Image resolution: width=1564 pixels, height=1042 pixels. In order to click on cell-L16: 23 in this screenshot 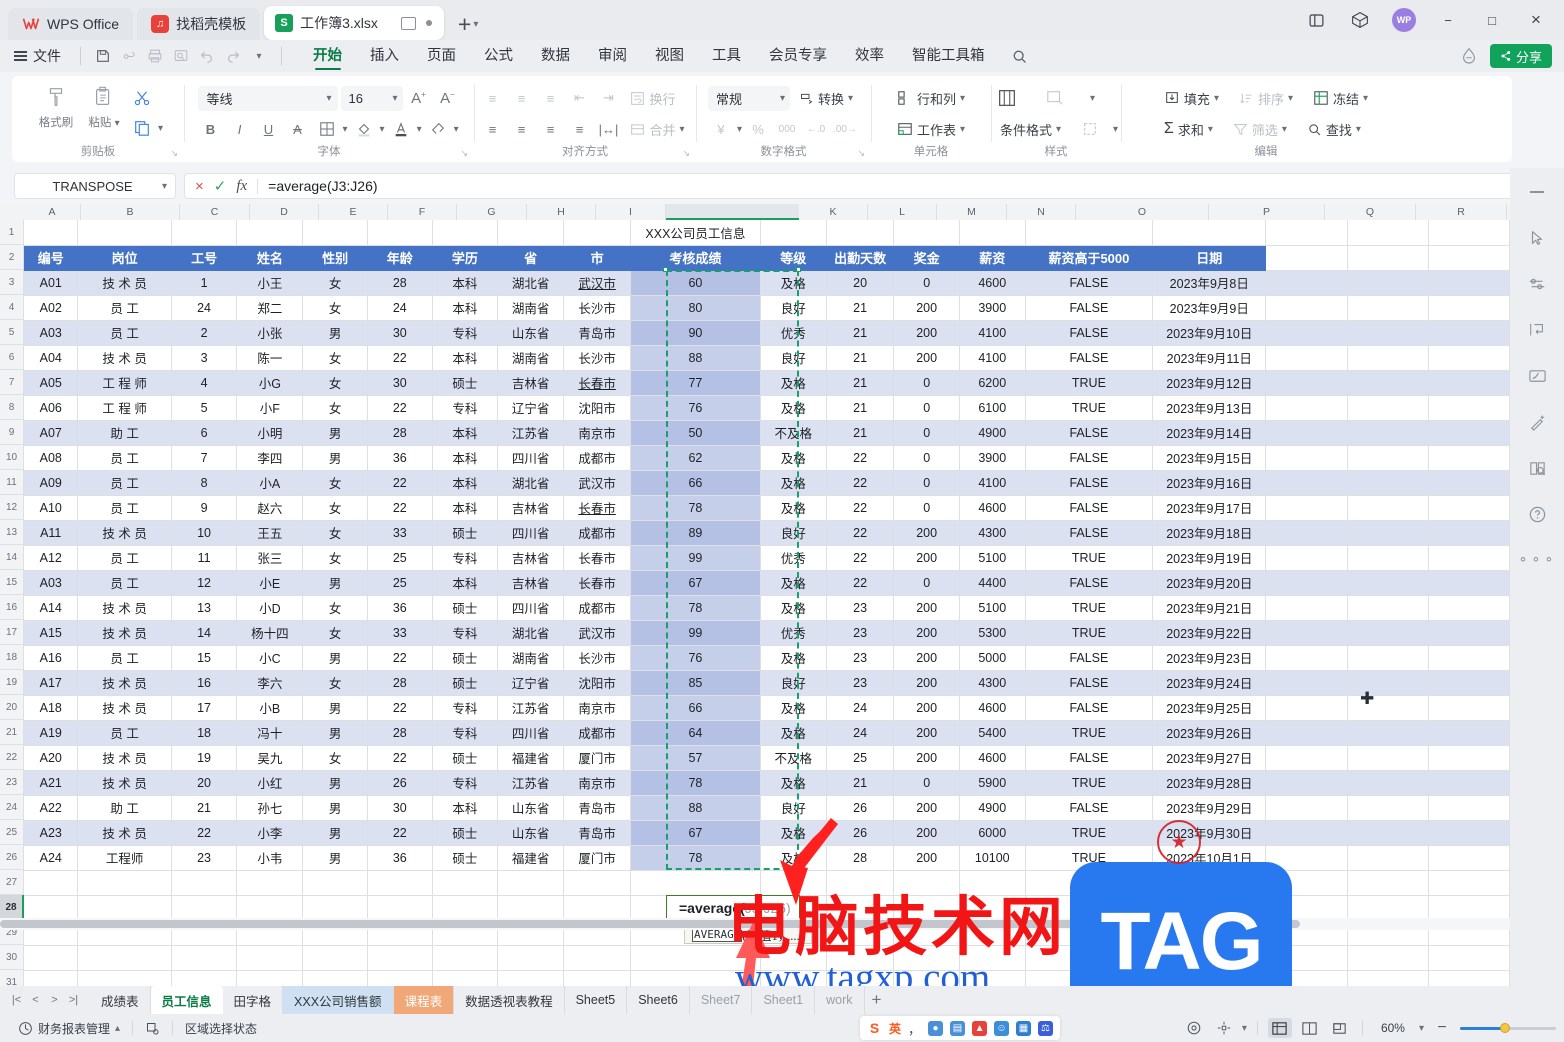, I will do `click(860, 608)`.